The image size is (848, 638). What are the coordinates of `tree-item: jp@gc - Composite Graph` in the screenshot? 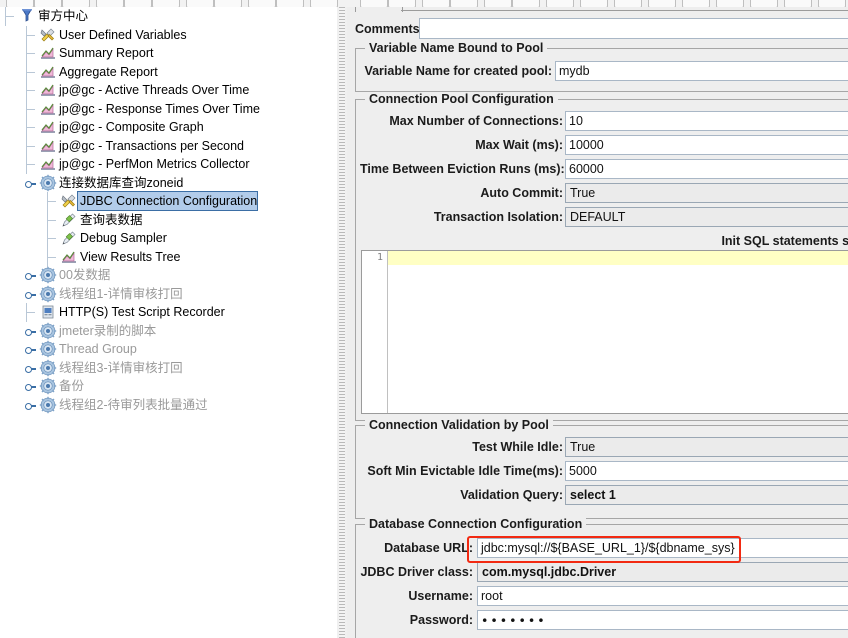 It's located at (168, 127).